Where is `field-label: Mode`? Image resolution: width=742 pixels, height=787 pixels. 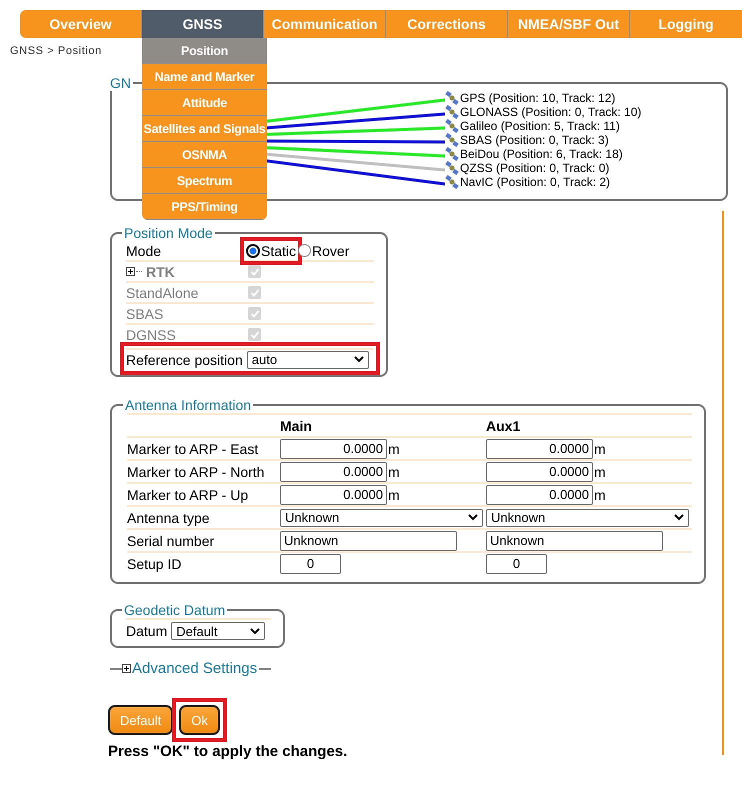
field-label: Mode is located at coordinates (144, 250).